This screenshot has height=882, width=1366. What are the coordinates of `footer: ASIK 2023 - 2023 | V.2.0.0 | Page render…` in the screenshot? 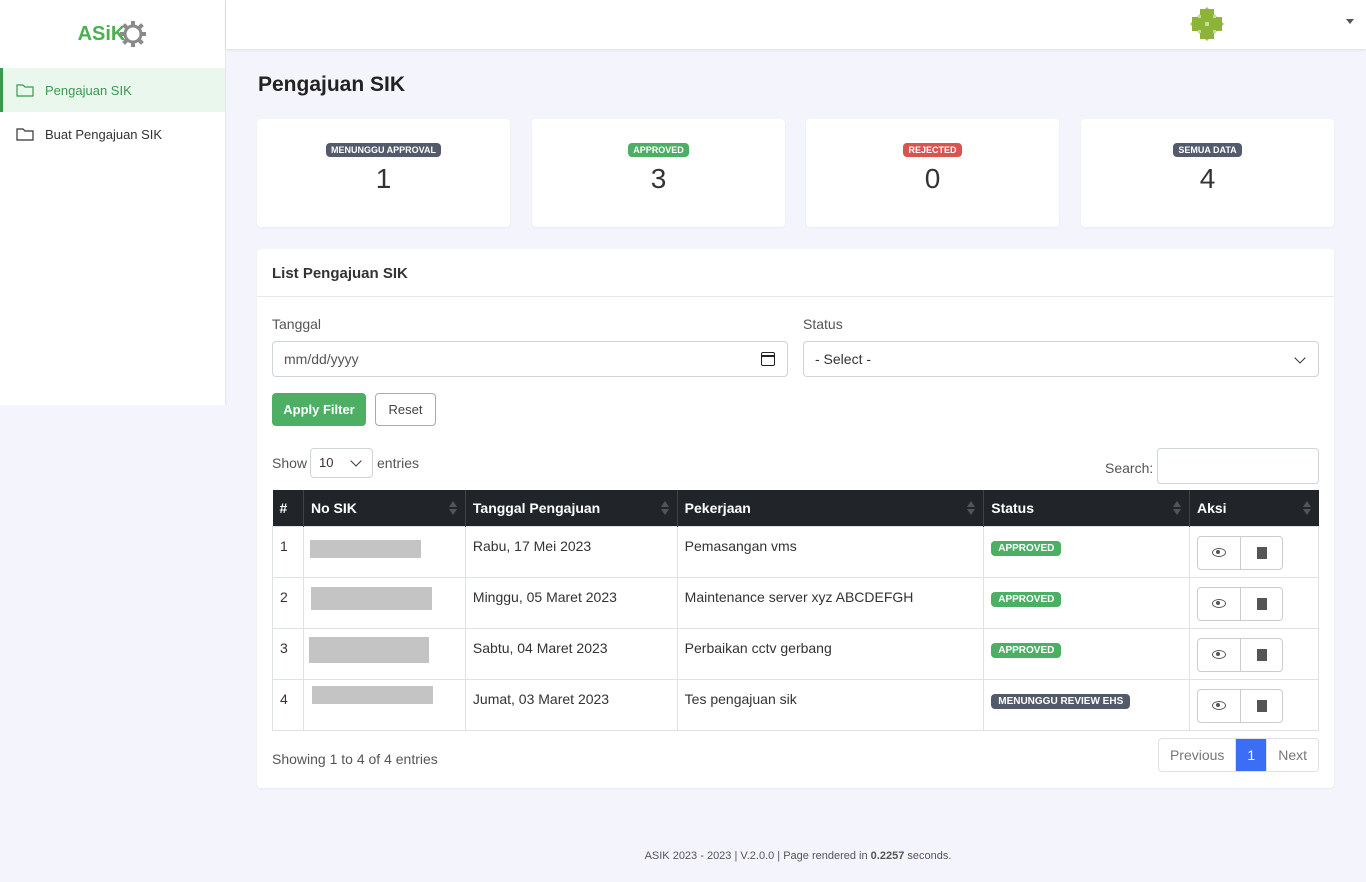 It's located at (683, 856).